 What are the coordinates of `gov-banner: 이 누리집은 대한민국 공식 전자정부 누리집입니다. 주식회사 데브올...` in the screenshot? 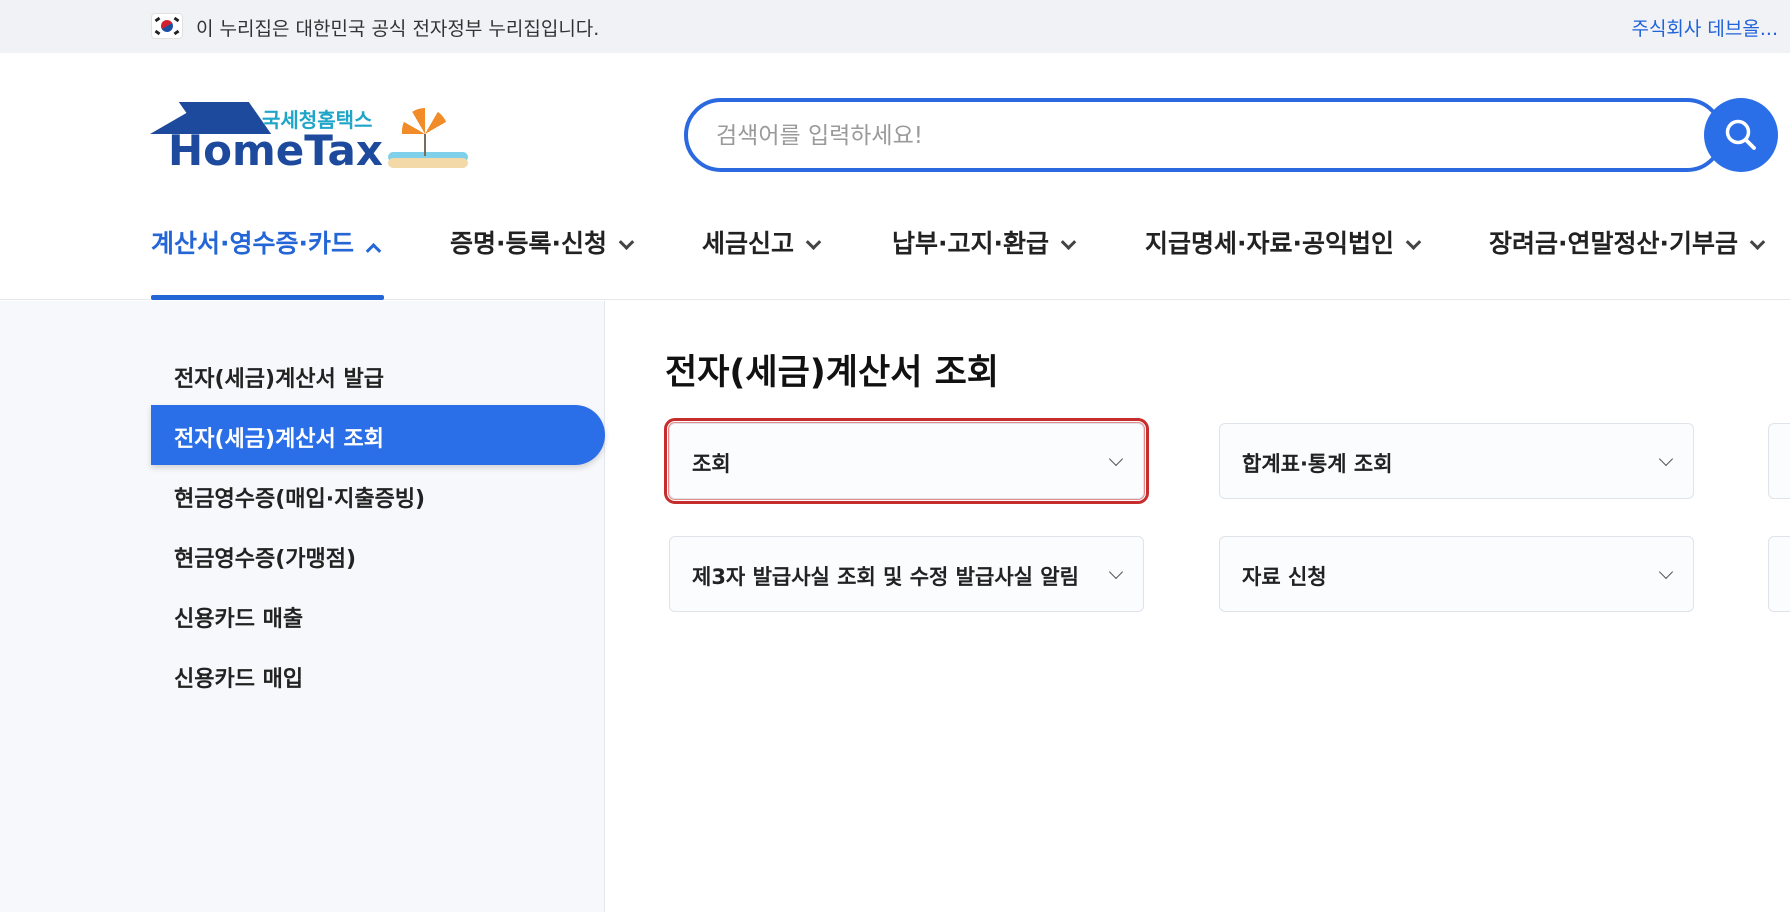 It's located at (895, 26).